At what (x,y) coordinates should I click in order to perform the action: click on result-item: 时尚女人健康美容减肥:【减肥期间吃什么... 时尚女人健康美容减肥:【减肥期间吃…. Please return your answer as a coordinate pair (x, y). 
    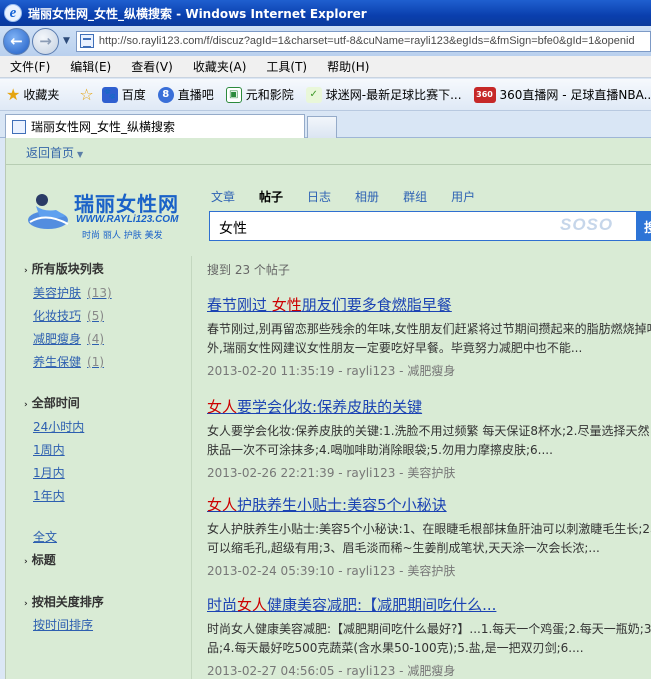
    Looking at the image, I should click on (429, 636).